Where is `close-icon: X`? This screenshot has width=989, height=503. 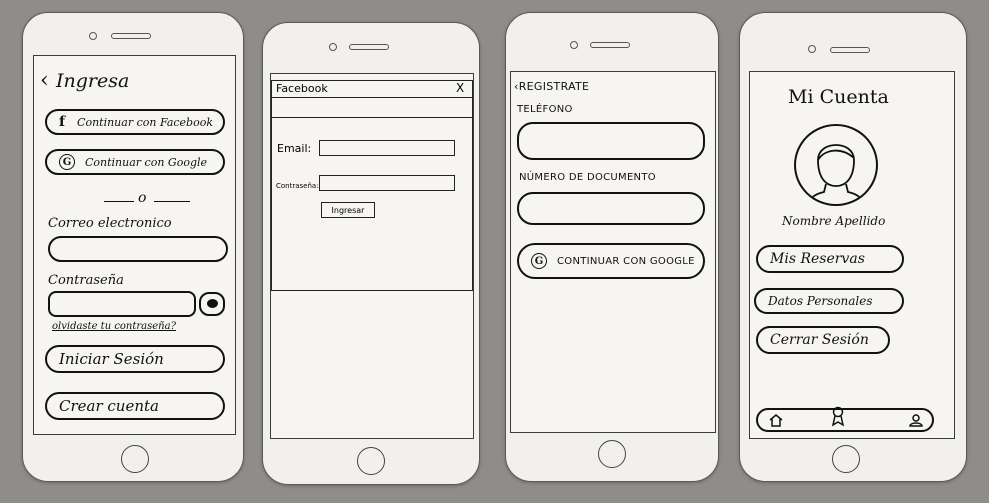 close-icon: X is located at coordinates (460, 88).